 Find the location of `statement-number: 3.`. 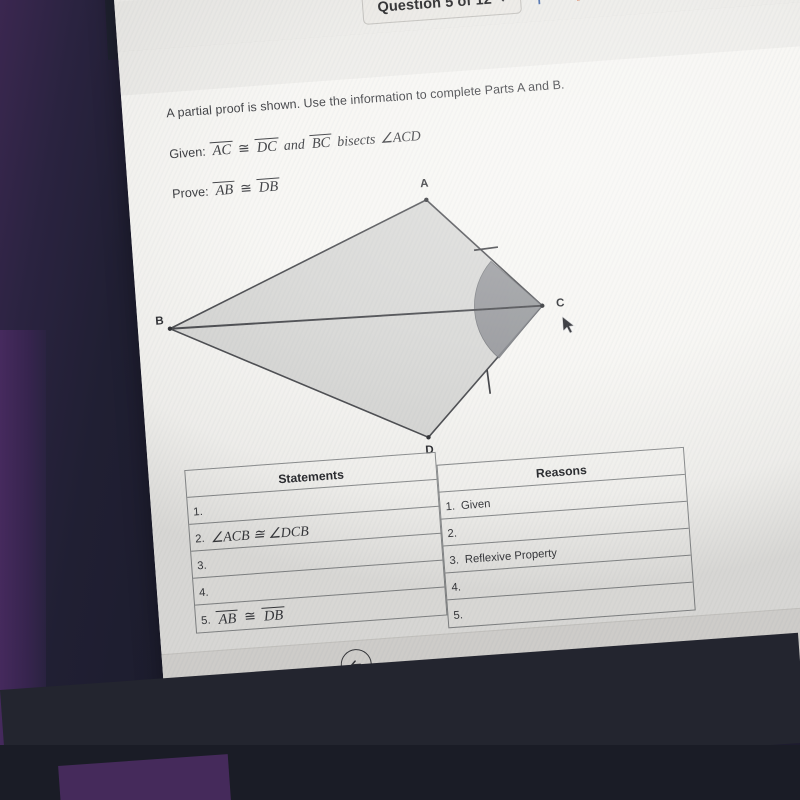

statement-number: 3. is located at coordinates (202, 566).